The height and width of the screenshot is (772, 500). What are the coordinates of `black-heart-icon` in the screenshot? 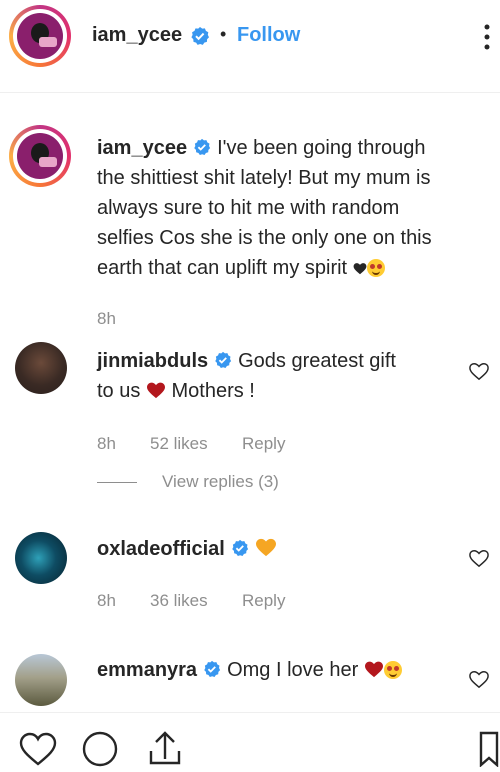 It's located at (360, 270).